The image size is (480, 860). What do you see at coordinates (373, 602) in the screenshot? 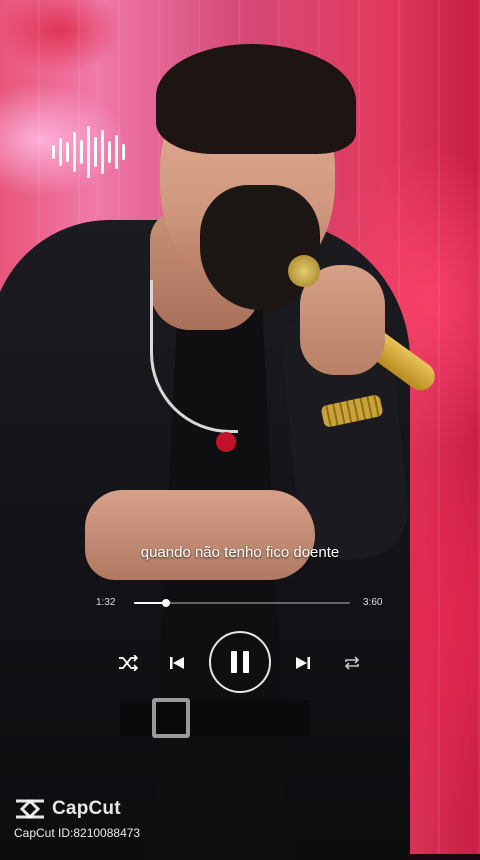
I see `total-time: 3:60` at bounding box center [373, 602].